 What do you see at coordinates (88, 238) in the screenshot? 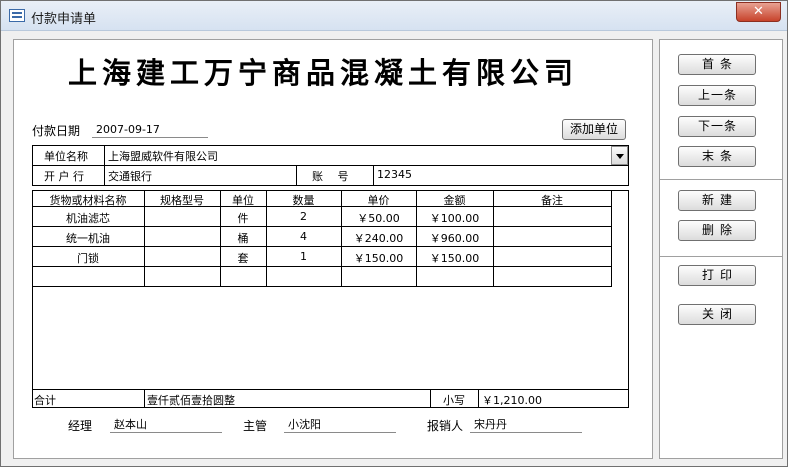
I see `item-name-cell: 统一机油` at bounding box center [88, 238].